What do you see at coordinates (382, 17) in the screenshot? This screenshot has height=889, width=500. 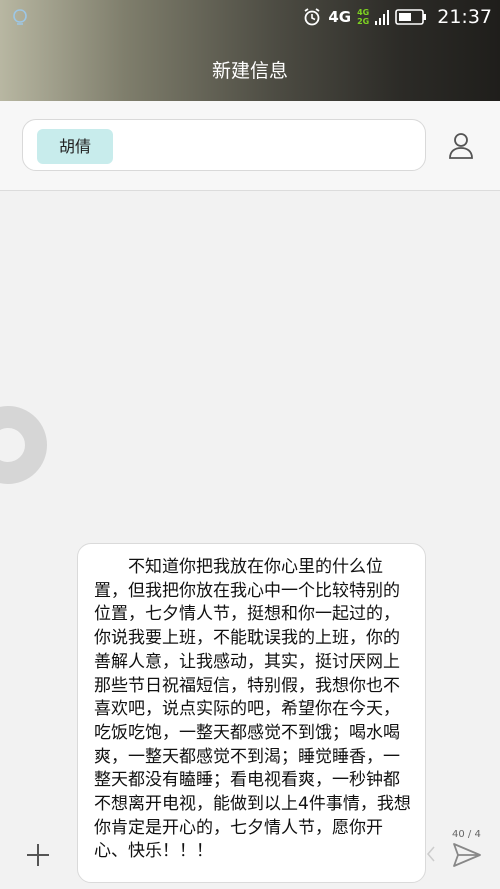 I see `signal-icon` at bounding box center [382, 17].